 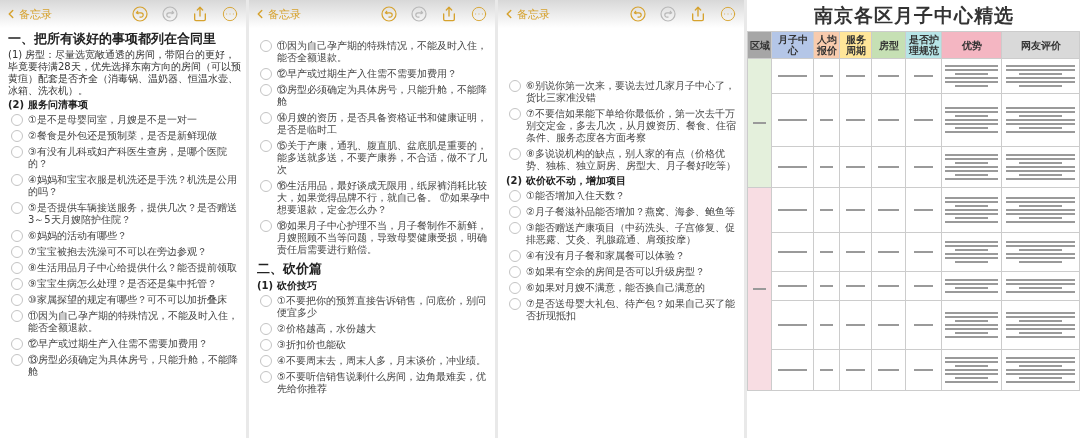 What do you see at coordinates (605, 256) in the screenshot?
I see `checklist-item: ④有没有月子餐和家属餐可以体验？` at bounding box center [605, 256].